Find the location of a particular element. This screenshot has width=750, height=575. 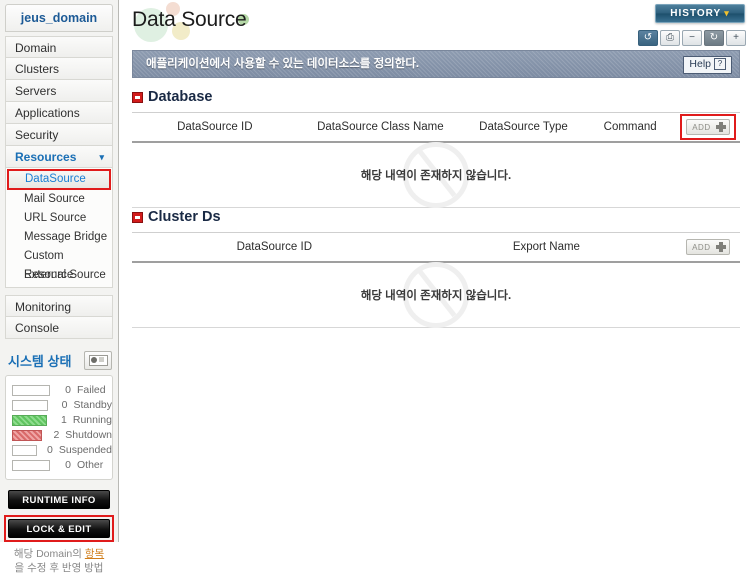

sidebar-item-domain: Domain is located at coordinates (59, 47).